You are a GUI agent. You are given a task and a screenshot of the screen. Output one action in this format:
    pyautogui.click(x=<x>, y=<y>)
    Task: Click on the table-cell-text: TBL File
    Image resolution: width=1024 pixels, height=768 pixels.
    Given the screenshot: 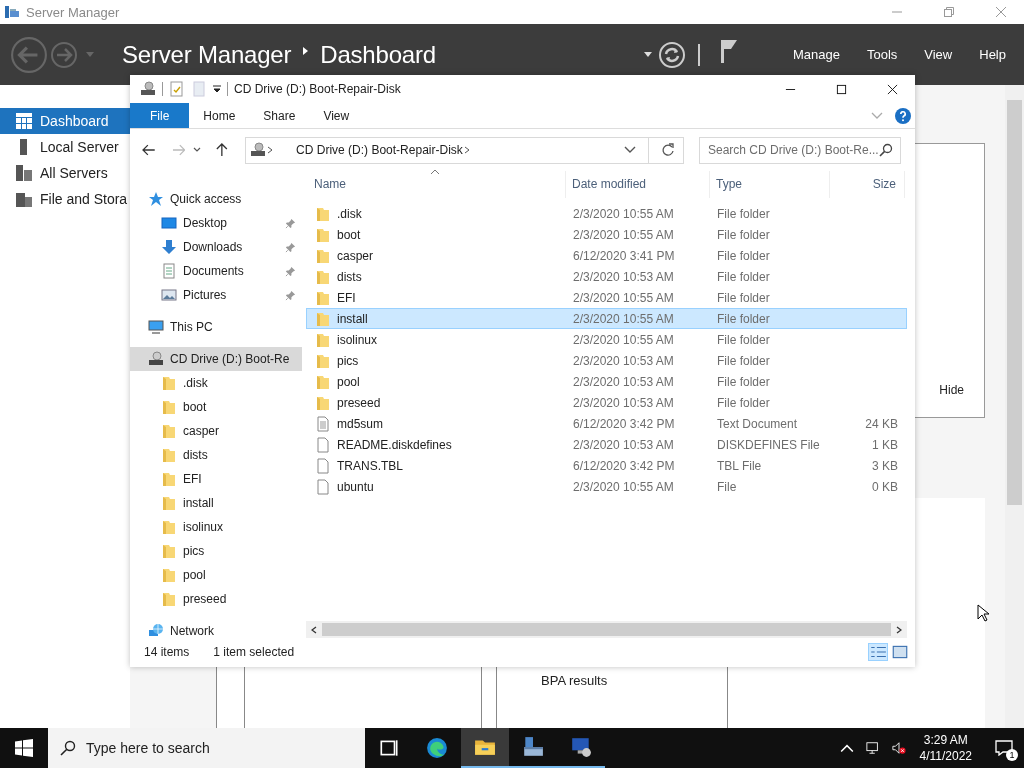 What is the action you would take?
    pyautogui.click(x=739, y=465)
    